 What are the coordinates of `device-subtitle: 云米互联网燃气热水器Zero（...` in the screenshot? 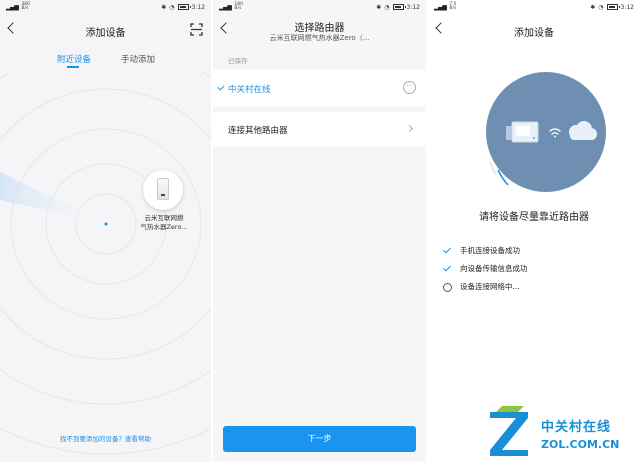 It's located at (319, 38).